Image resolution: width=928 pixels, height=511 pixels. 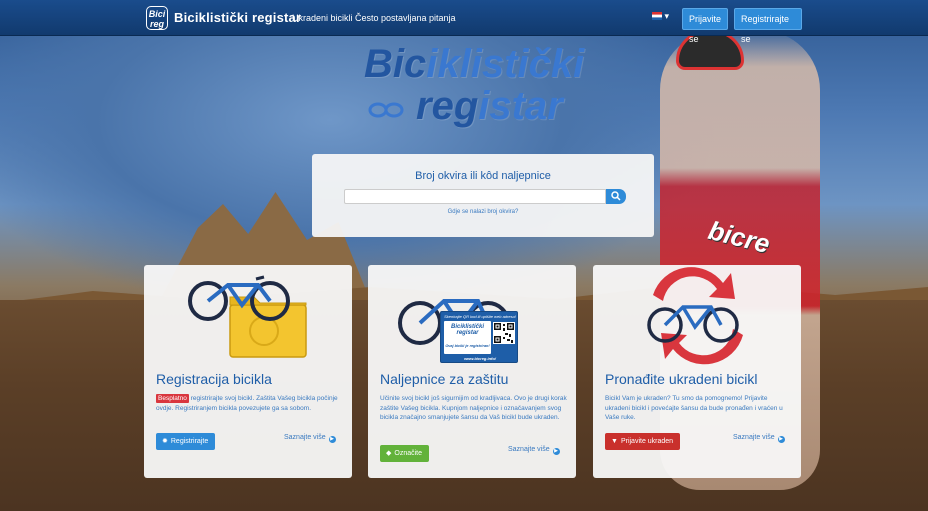 What do you see at coordinates (520, 106) in the screenshot?
I see `hero-title-part-2b: istar` at bounding box center [520, 106].